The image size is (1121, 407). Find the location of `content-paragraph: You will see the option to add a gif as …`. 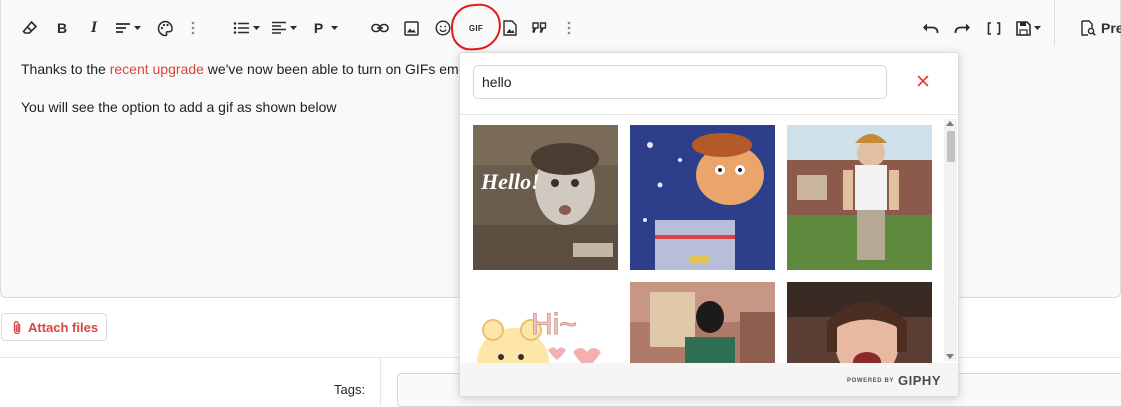

content-paragraph: You will see the option to add a gif as … is located at coordinates (179, 107).